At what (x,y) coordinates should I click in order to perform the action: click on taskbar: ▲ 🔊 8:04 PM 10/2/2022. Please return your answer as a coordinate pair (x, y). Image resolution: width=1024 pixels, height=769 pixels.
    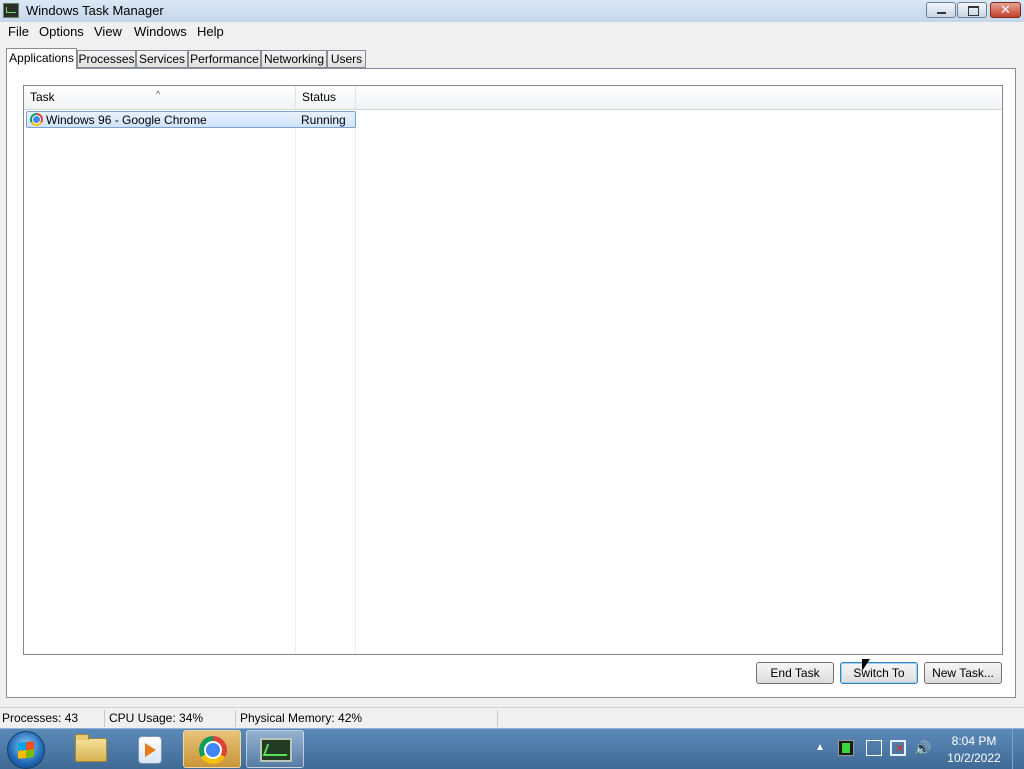
    Looking at the image, I should click on (512, 748).